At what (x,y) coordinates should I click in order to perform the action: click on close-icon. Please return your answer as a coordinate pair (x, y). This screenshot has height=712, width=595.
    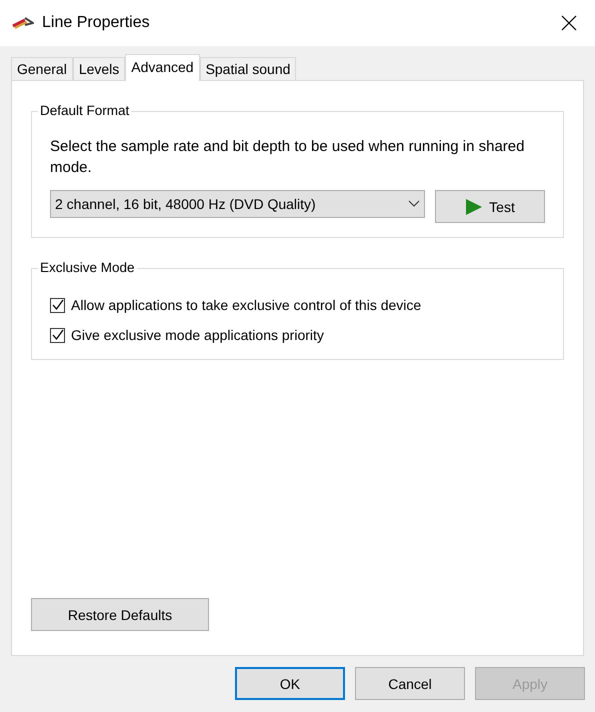
    Looking at the image, I should click on (569, 23).